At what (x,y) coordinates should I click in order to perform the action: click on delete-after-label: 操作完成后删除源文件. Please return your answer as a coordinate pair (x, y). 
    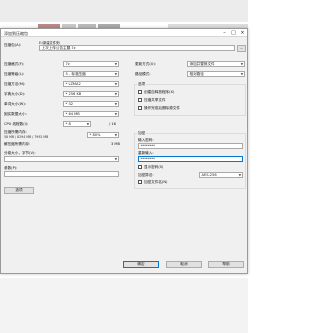
    Looking at the image, I should click on (162, 108).